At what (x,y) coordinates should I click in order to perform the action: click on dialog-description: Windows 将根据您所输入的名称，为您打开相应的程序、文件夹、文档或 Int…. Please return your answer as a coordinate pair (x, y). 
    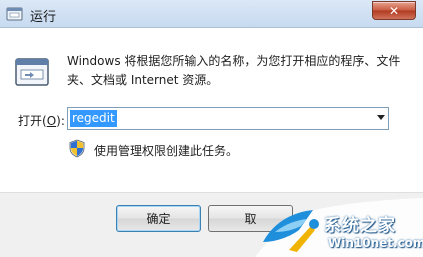
    Looking at the image, I should click on (234, 70).